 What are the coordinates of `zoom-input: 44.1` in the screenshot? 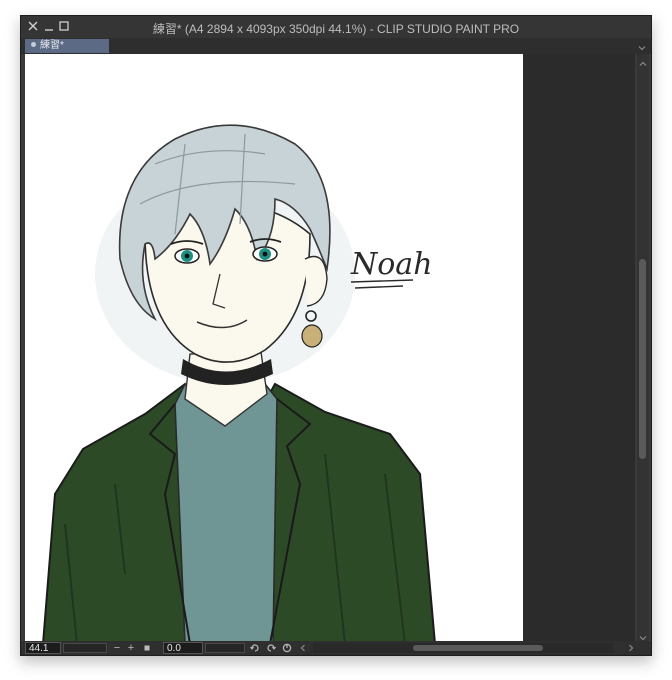 It's located at (43, 648).